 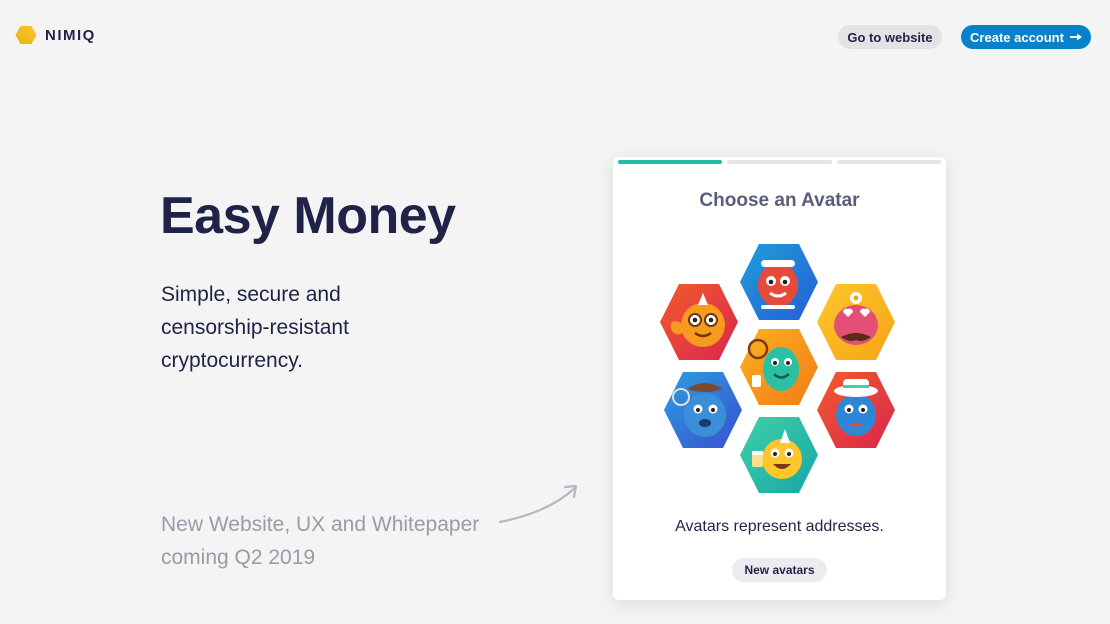 I want to click on nimiq-logo: NIMIQ, so click(x=55, y=35).